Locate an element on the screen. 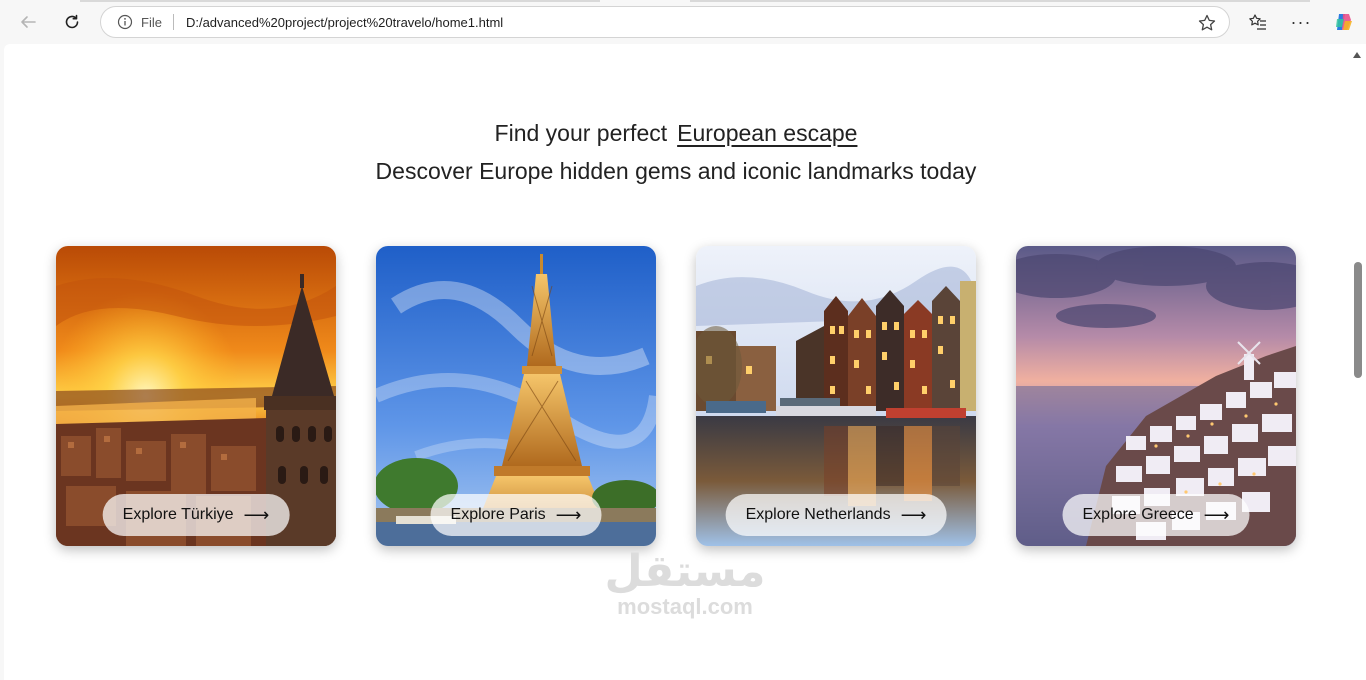 The image size is (1366, 680). explore-button-label: Explore Greece is located at coordinates (1138, 514).